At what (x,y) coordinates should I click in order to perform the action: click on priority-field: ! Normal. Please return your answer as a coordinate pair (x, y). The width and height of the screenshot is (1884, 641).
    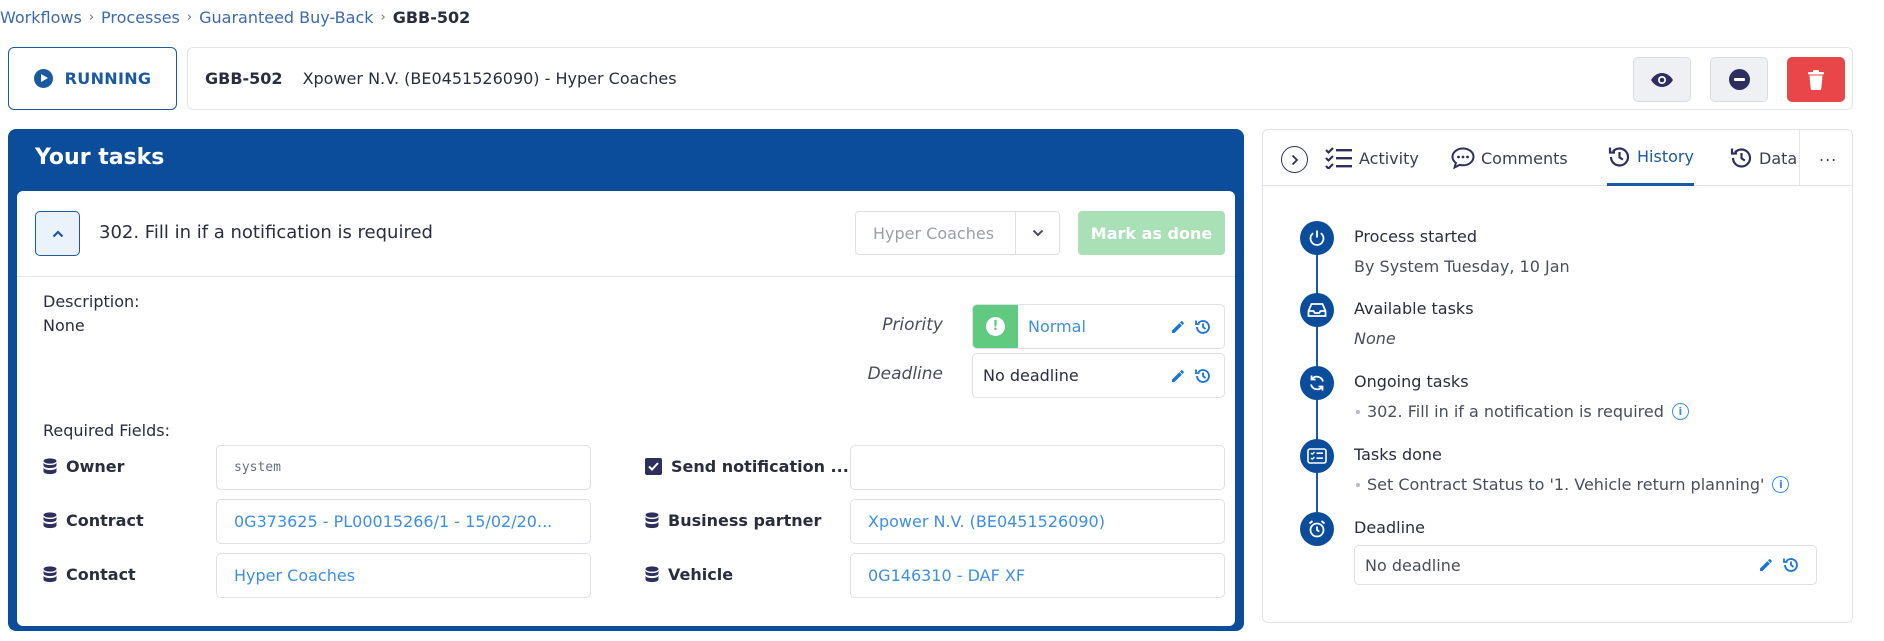
    Looking at the image, I should click on (1098, 326).